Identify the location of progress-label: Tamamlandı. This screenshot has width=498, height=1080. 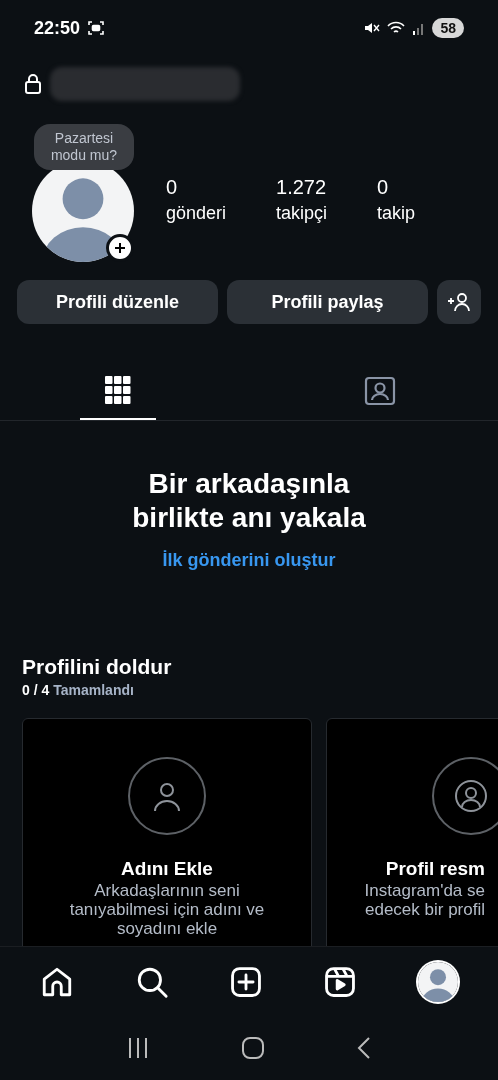
(93, 690).